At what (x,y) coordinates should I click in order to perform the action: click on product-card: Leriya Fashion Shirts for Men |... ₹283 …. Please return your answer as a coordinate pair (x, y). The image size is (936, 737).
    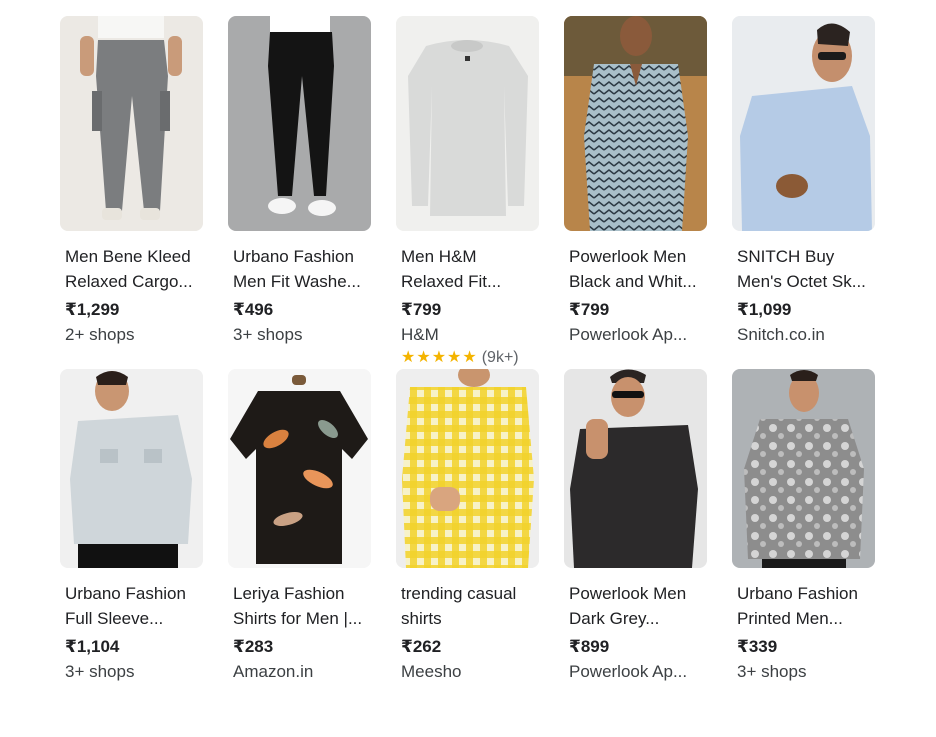
    Looking at the image, I should click on (299, 526).